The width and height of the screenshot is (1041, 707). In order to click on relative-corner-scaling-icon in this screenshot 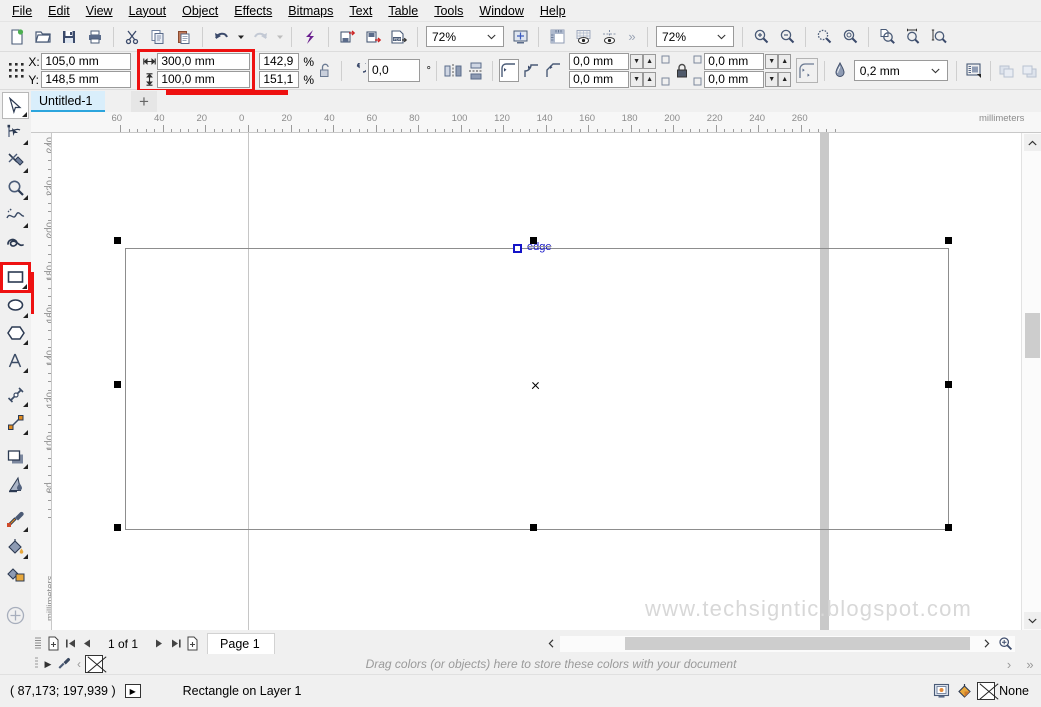, I will do `click(807, 70)`.